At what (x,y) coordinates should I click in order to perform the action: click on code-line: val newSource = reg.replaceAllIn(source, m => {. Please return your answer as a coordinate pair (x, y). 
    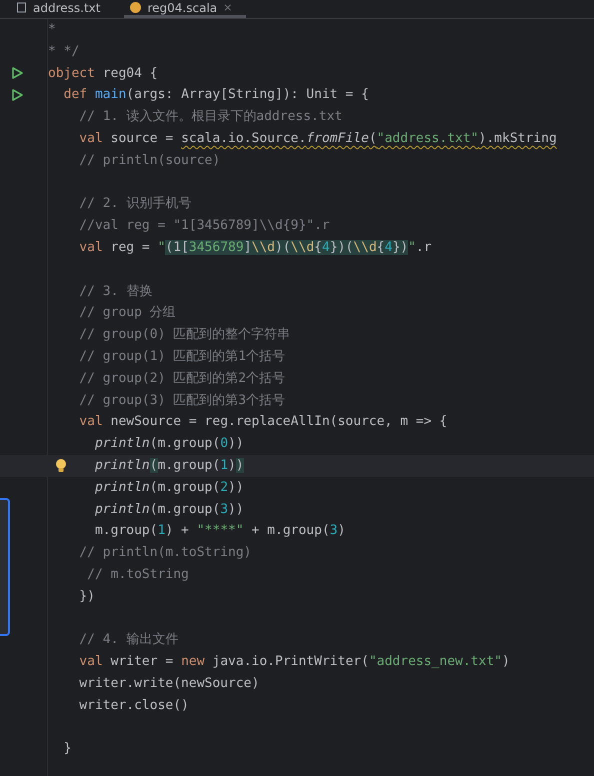
    Looking at the image, I should click on (263, 422).